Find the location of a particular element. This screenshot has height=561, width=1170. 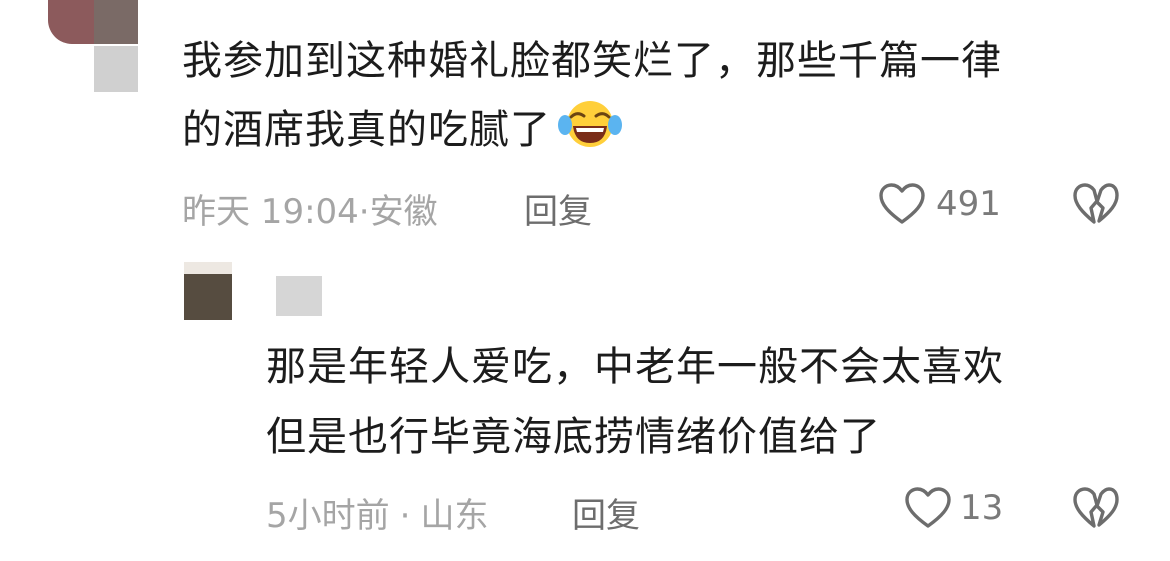

comment-location: 山东 is located at coordinates (454, 516).